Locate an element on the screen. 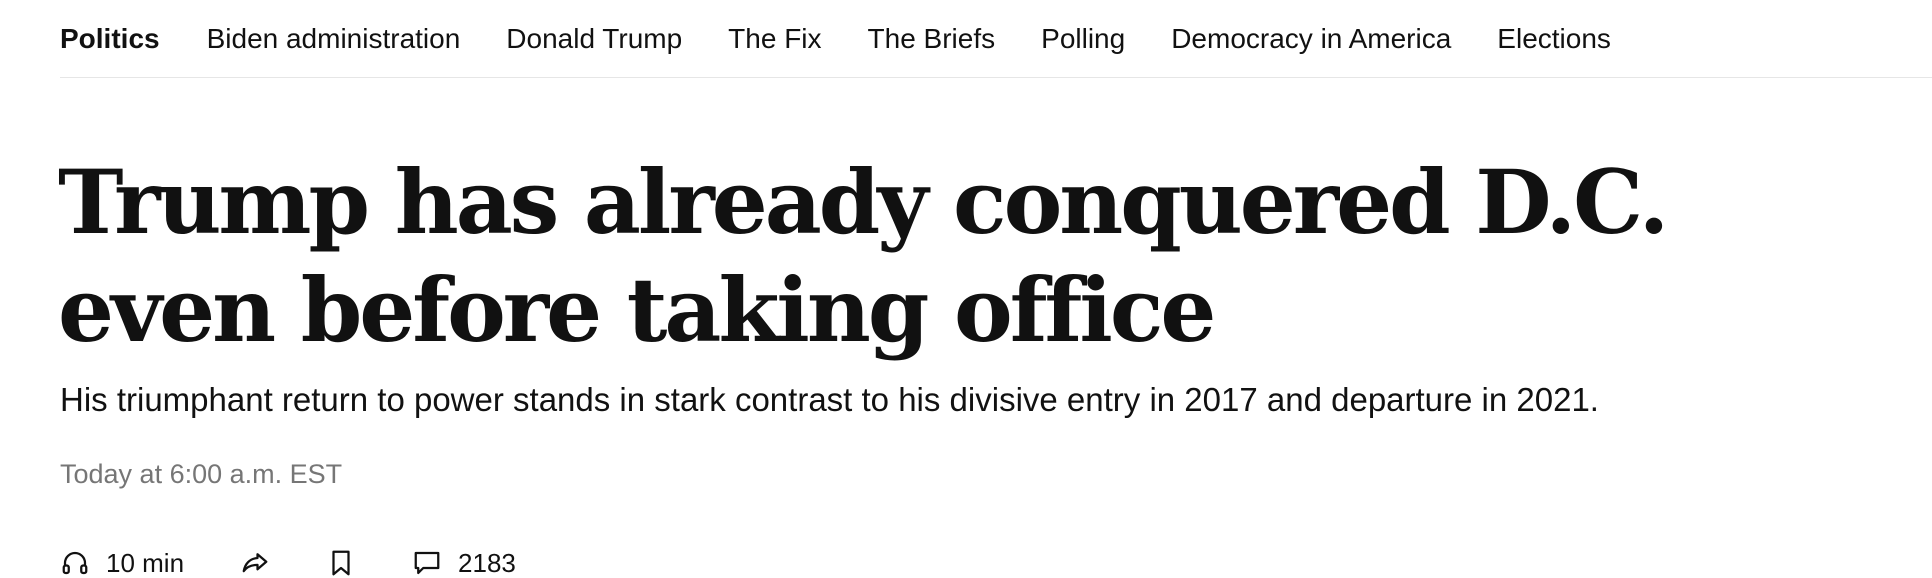  nav-link-the-fix: The Fix is located at coordinates (774, 39).